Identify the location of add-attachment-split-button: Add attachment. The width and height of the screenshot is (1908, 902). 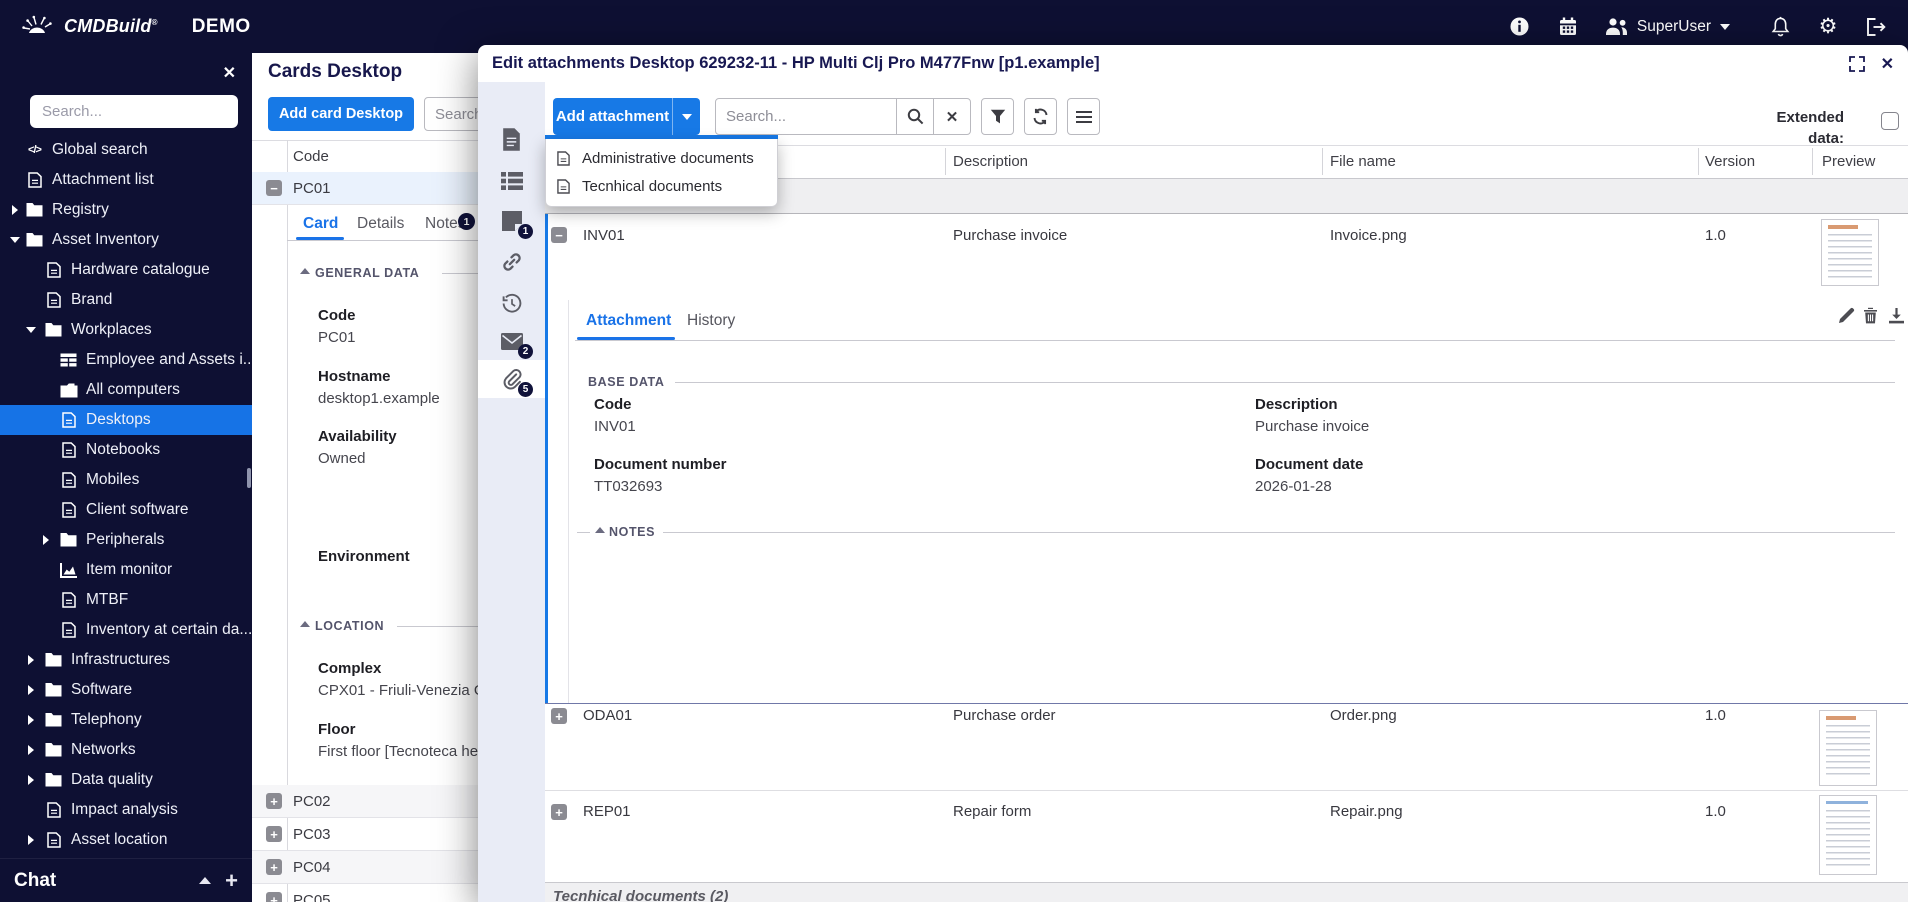
(626, 116).